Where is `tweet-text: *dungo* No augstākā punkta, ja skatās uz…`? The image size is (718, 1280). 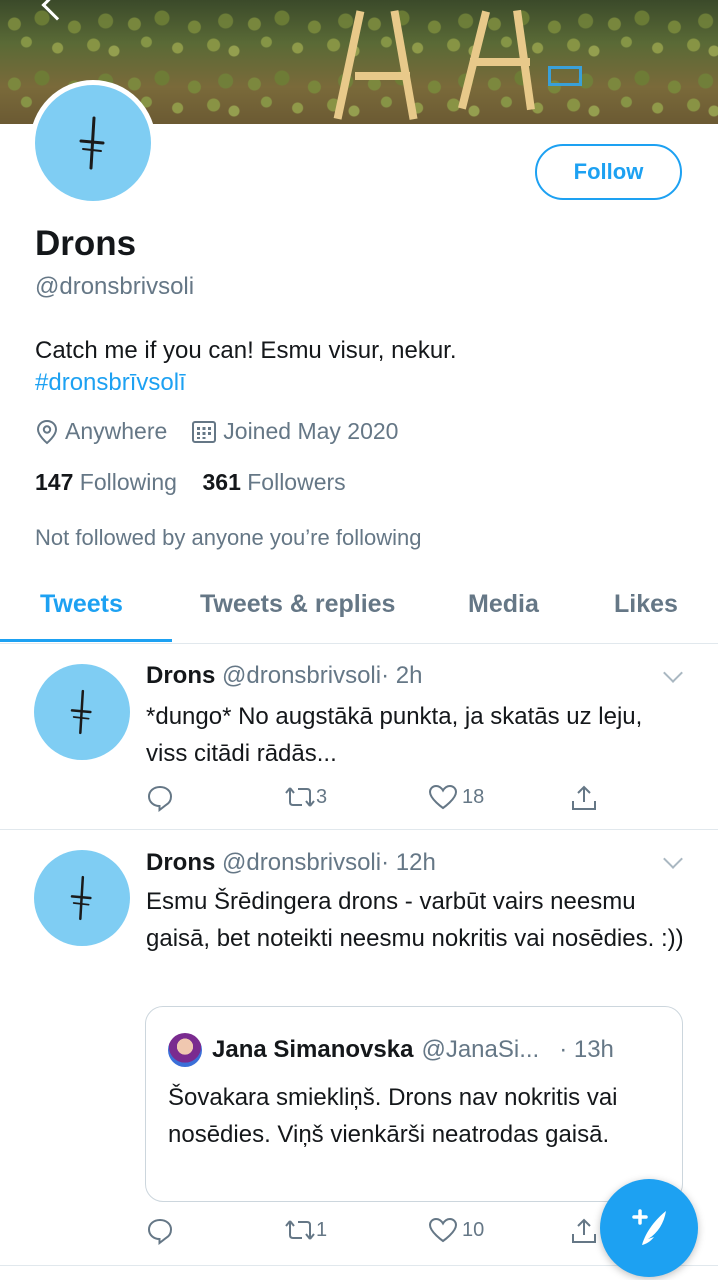 tweet-text: *dungo* No augstākā punkta, ja skatās uz… is located at coordinates (394, 735).